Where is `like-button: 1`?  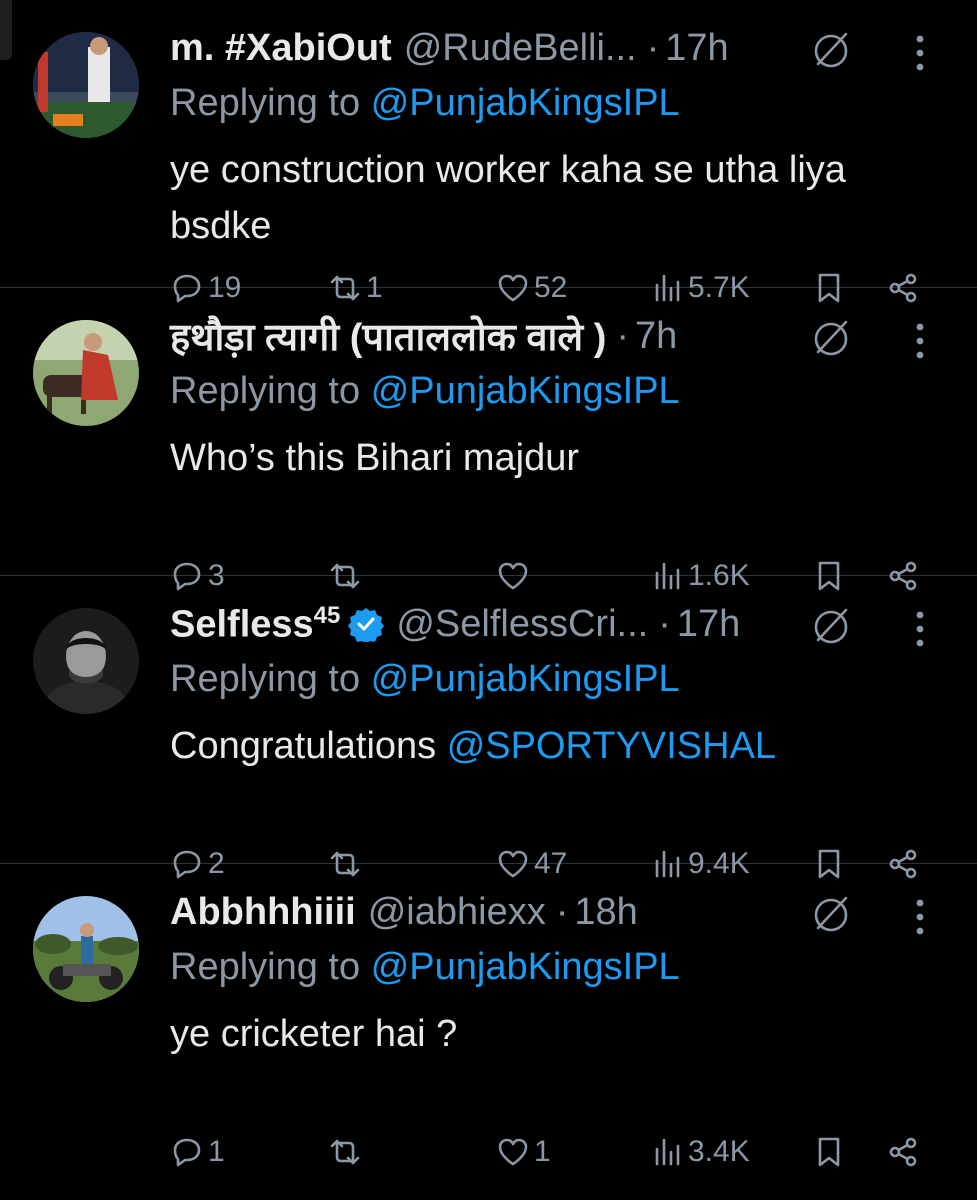
like-button: 1 is located at coordinates (523, 1152).